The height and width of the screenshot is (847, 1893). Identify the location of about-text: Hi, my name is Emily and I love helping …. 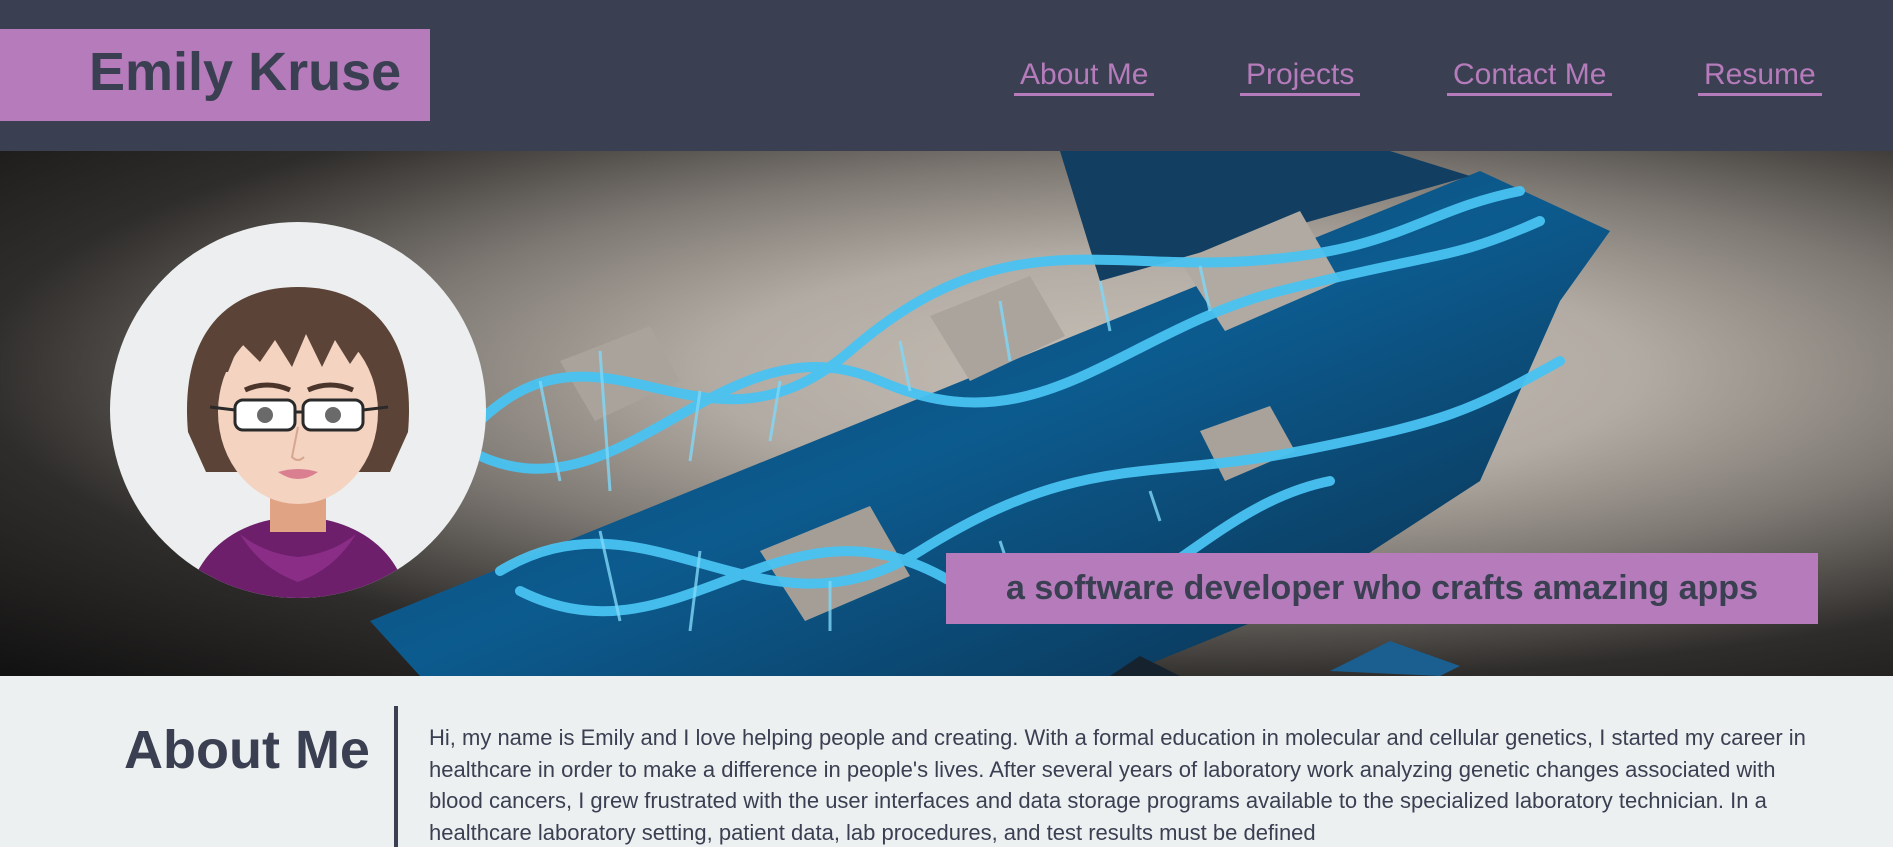
(1117, 785).